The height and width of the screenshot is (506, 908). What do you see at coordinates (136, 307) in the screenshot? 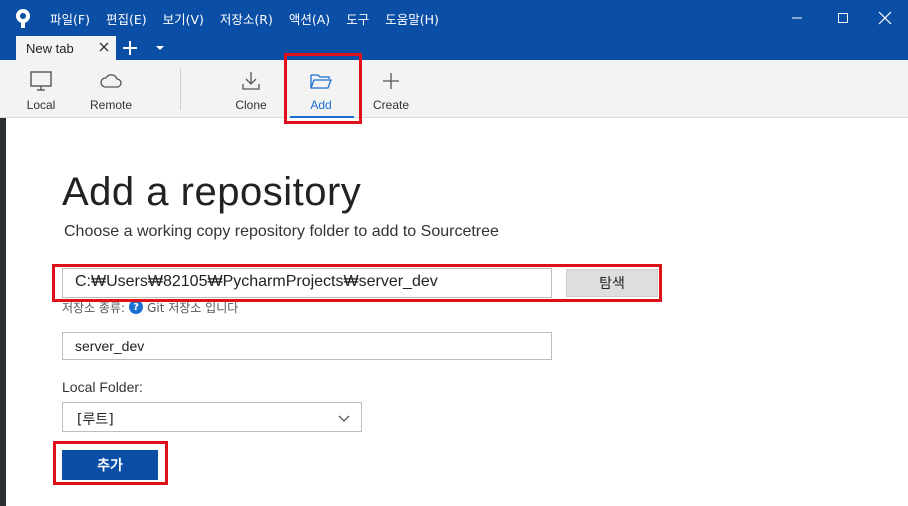
I see `help-question-icon: ?` at bounding box center [136, 307].